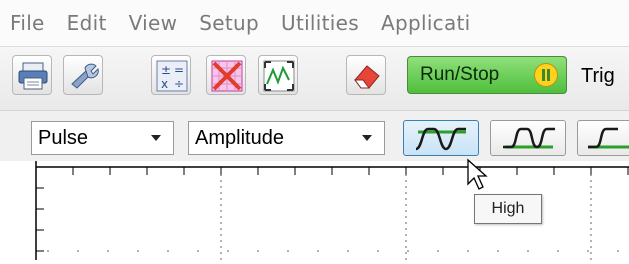  I want to click on clear-button, so click(366, 75).